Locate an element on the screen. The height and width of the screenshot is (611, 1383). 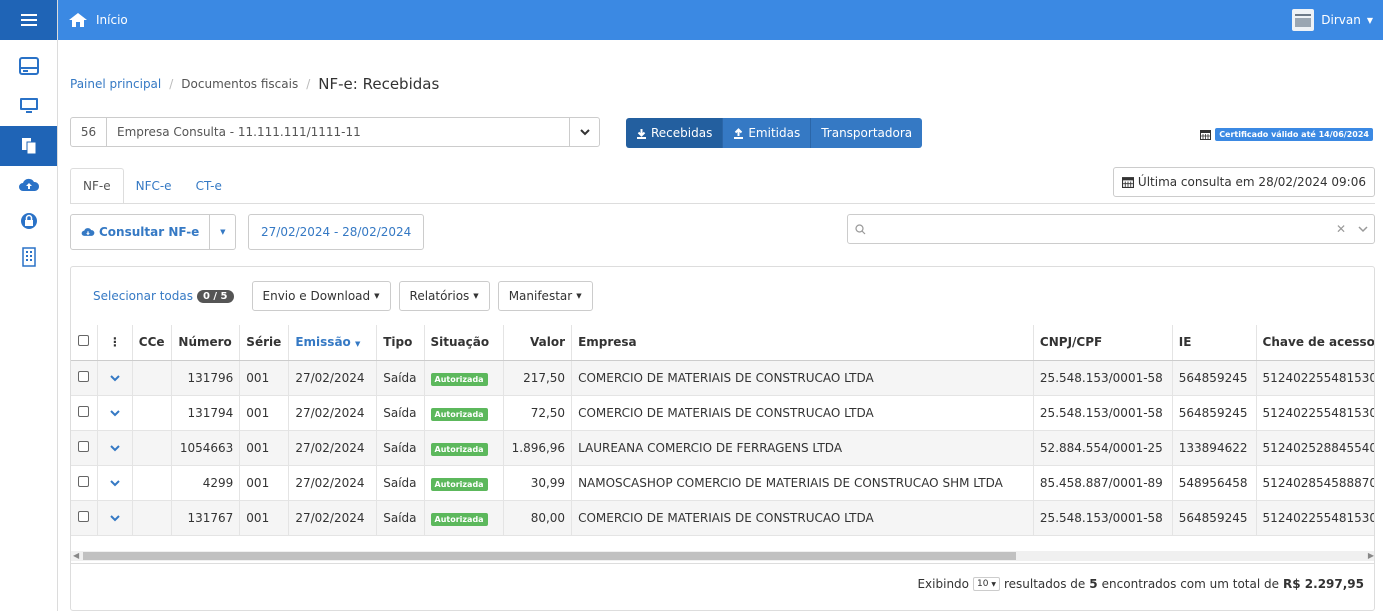
tab-cte: CT-e is located at coordinates (209, 186).